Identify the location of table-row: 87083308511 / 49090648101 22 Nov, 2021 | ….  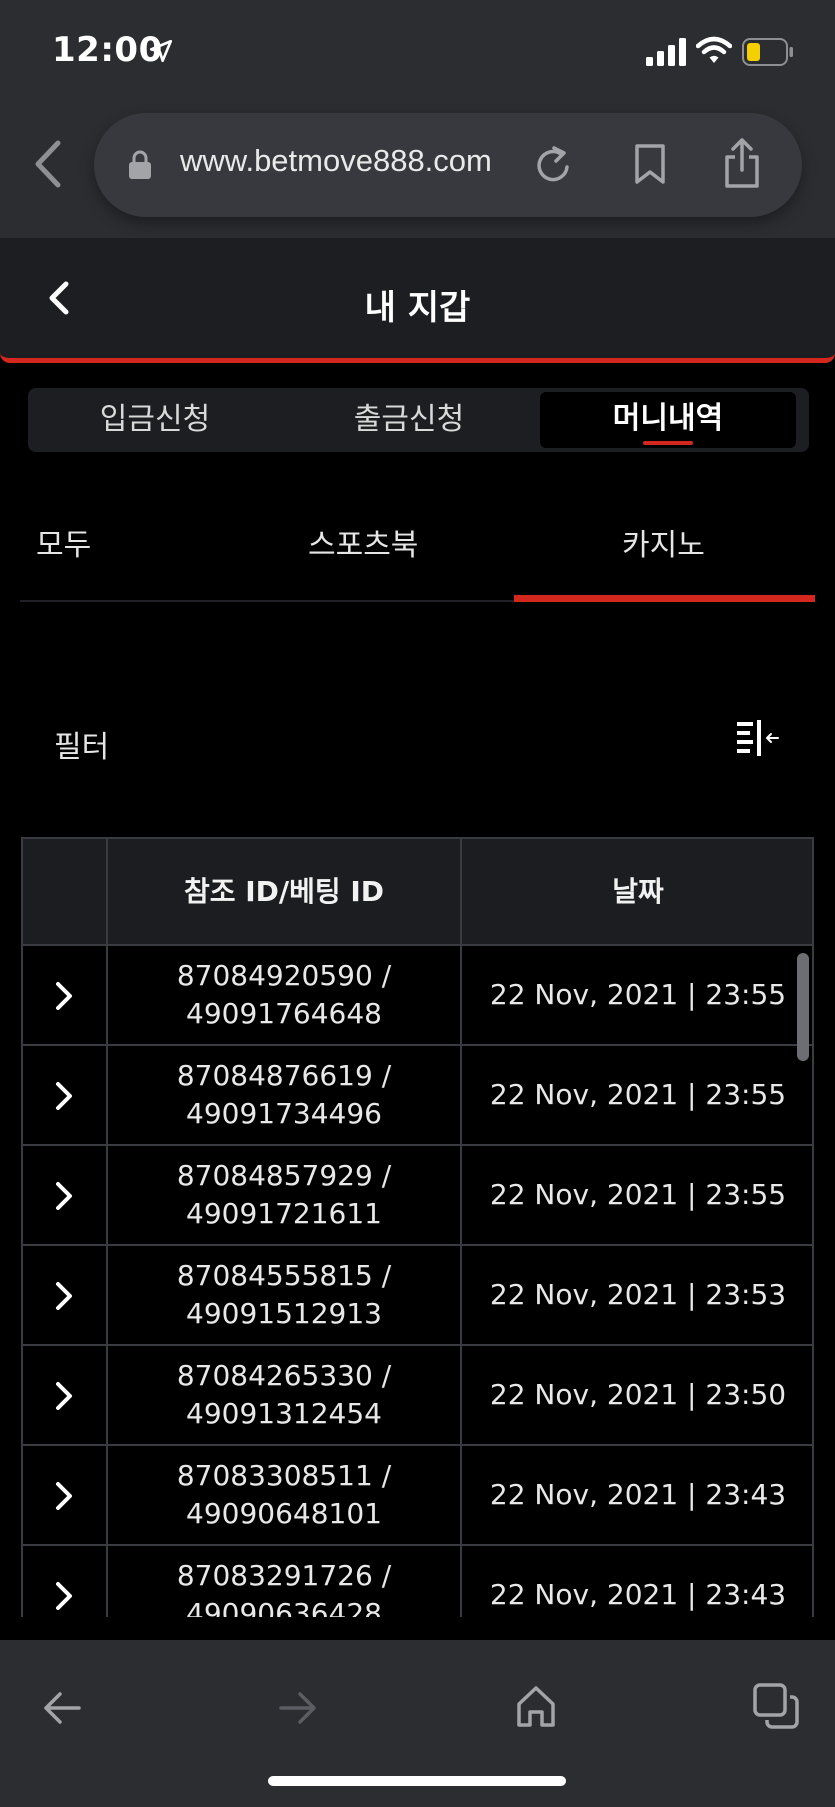
(417, 1496).